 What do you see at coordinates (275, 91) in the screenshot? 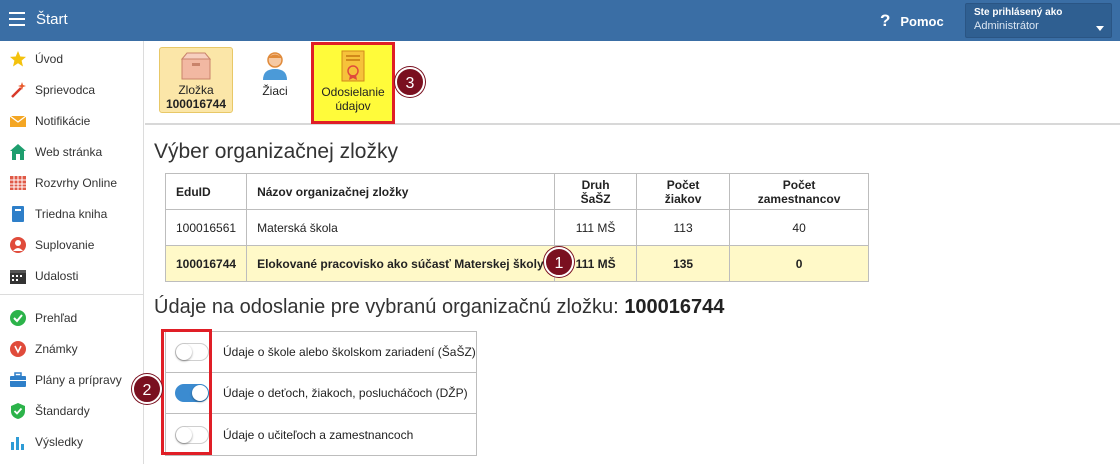
I see `students-label: Žiaci` at bounding box center [275, 91].